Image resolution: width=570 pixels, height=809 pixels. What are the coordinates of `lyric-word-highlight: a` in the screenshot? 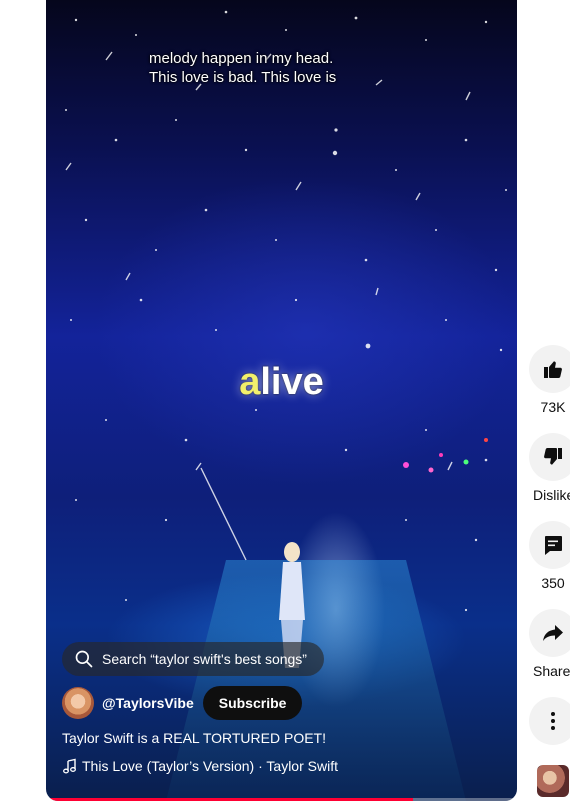 It's located at (250, 382).